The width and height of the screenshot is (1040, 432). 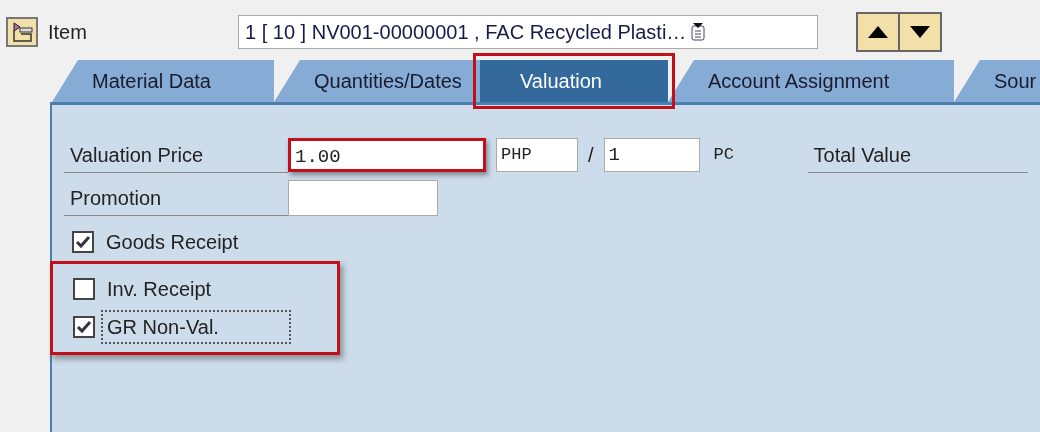 What do you see at coordinates (387, 155) in the screenshot?
I see `price-field: 1.00` at bounding box center [387, 155].